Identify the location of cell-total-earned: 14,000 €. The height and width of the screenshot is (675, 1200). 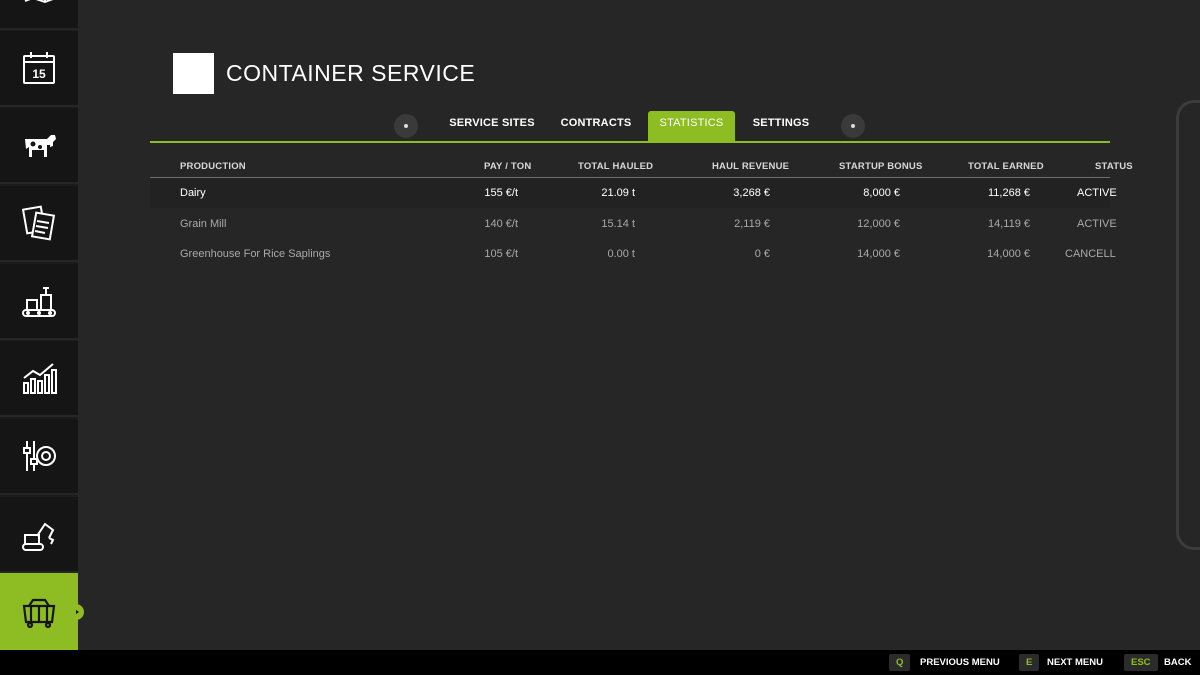
(1008, 254).